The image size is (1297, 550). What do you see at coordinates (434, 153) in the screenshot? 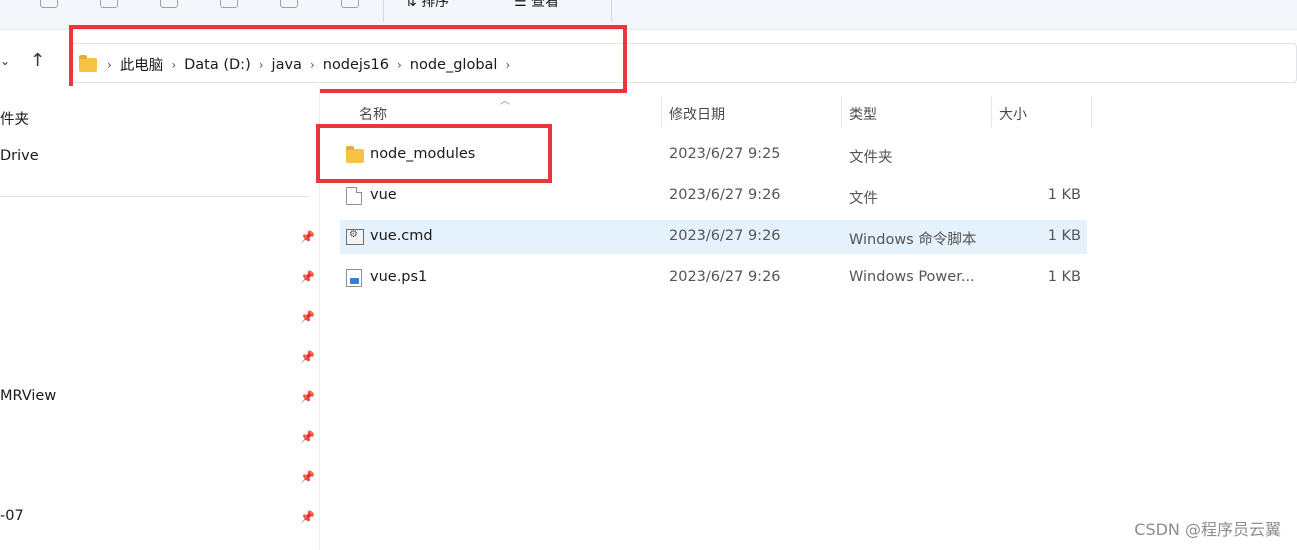
I see `node-modules-highlight-box` at bounding box center [434, 153].